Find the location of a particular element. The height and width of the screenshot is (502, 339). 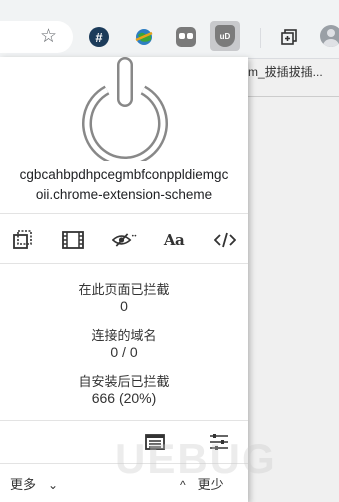

blocked-since-install-value: 666 (20%) is located at coordinates (124, 398).